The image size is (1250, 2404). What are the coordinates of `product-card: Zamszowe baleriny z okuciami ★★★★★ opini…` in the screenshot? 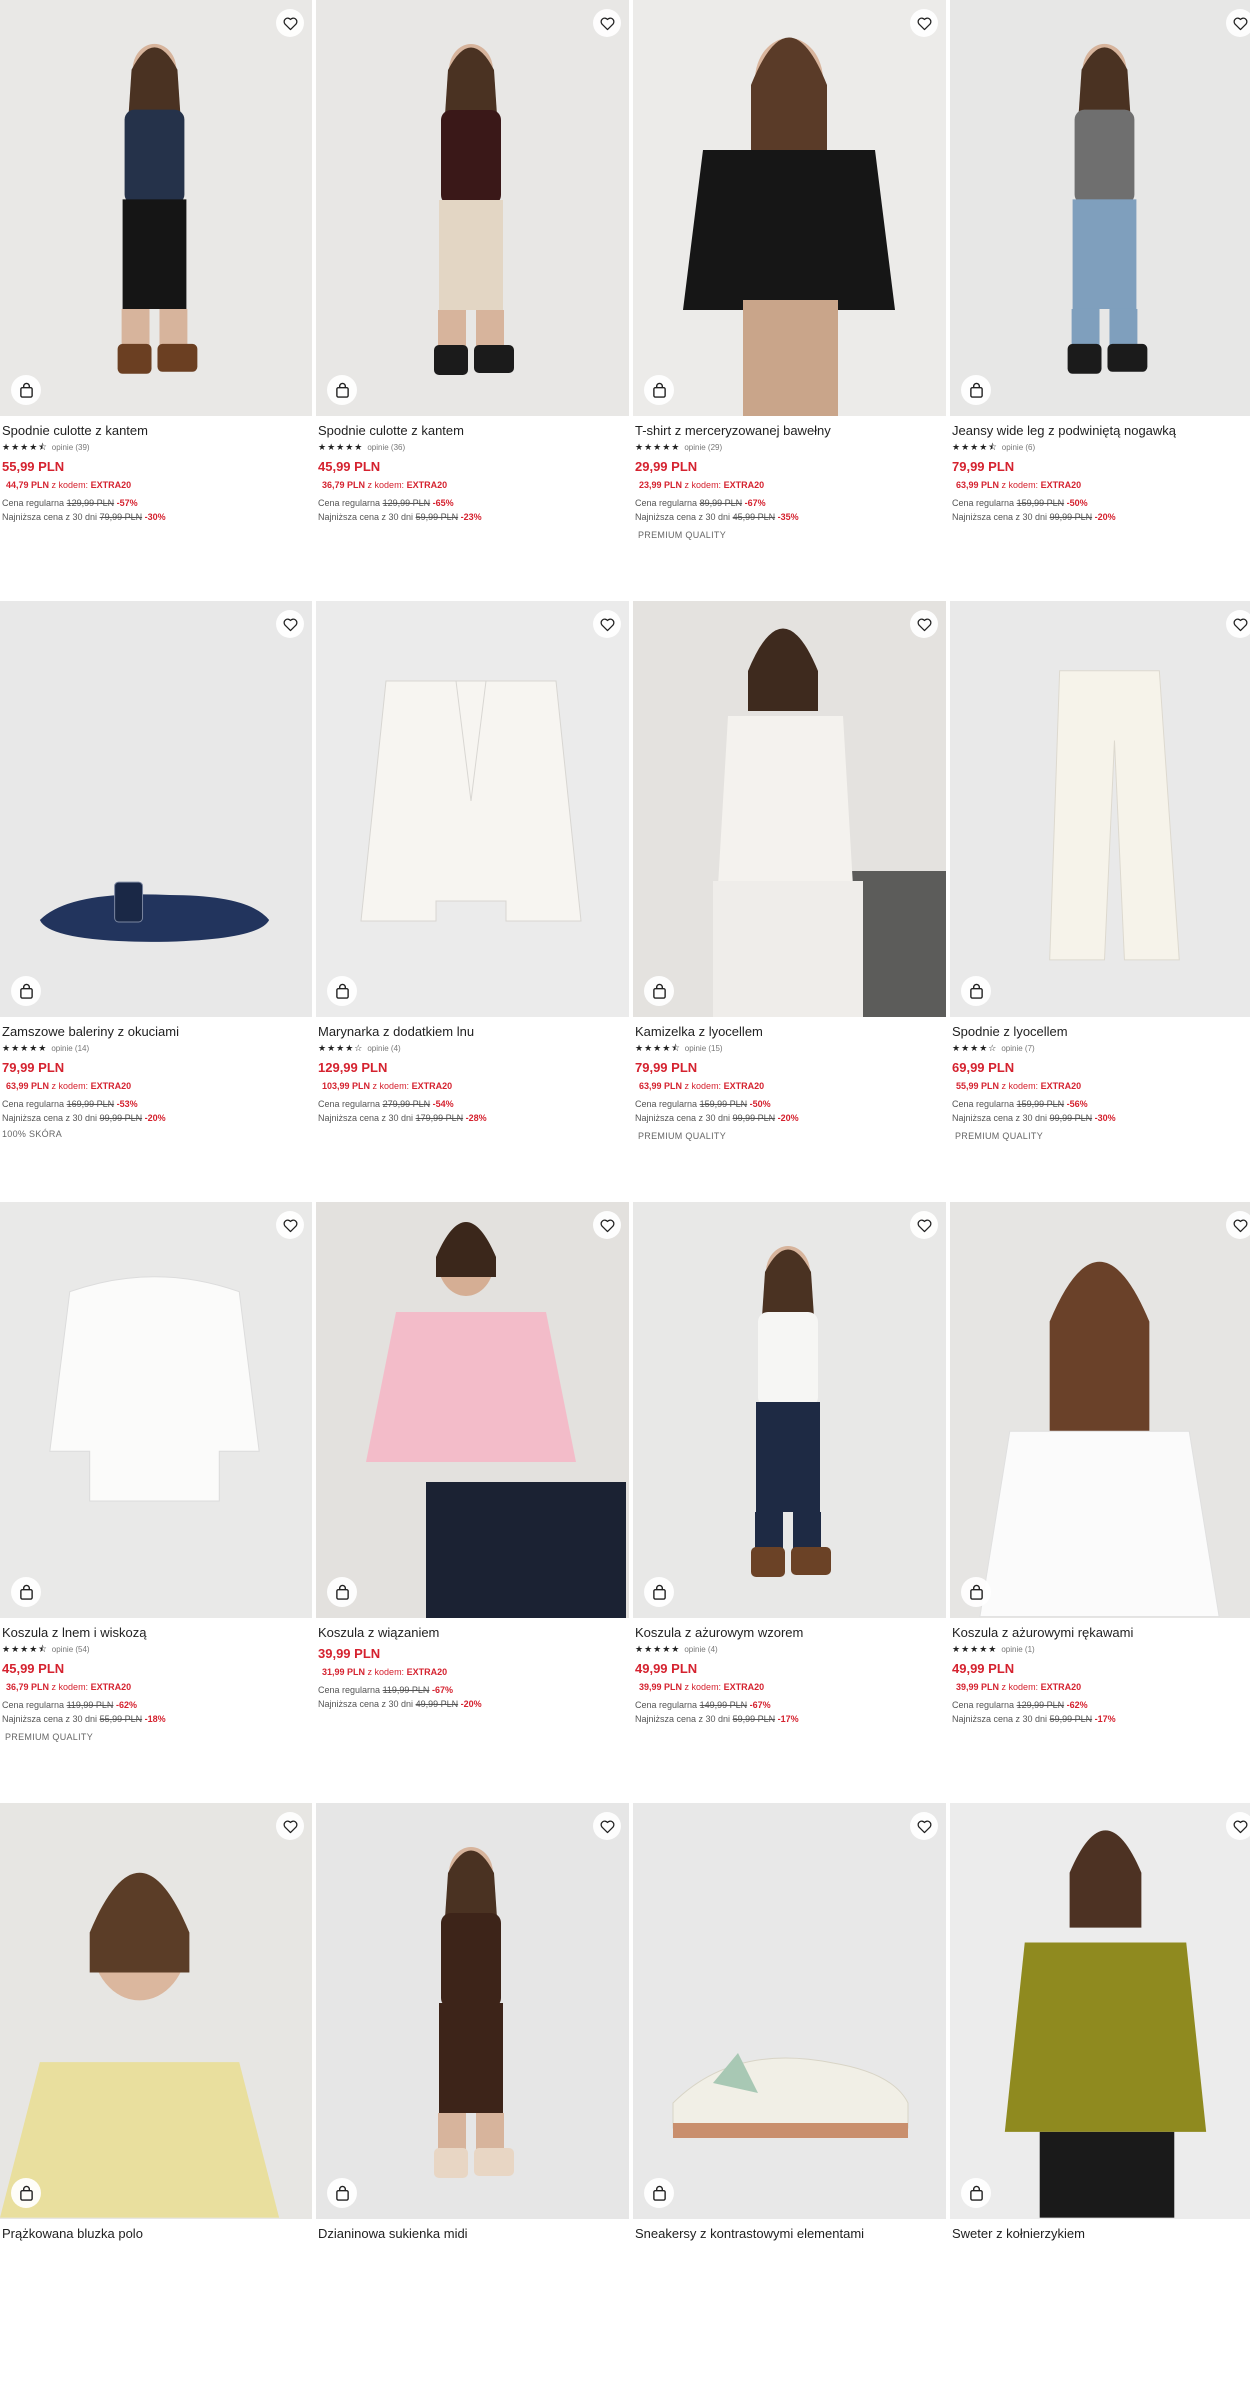 It's located at (156, 901).